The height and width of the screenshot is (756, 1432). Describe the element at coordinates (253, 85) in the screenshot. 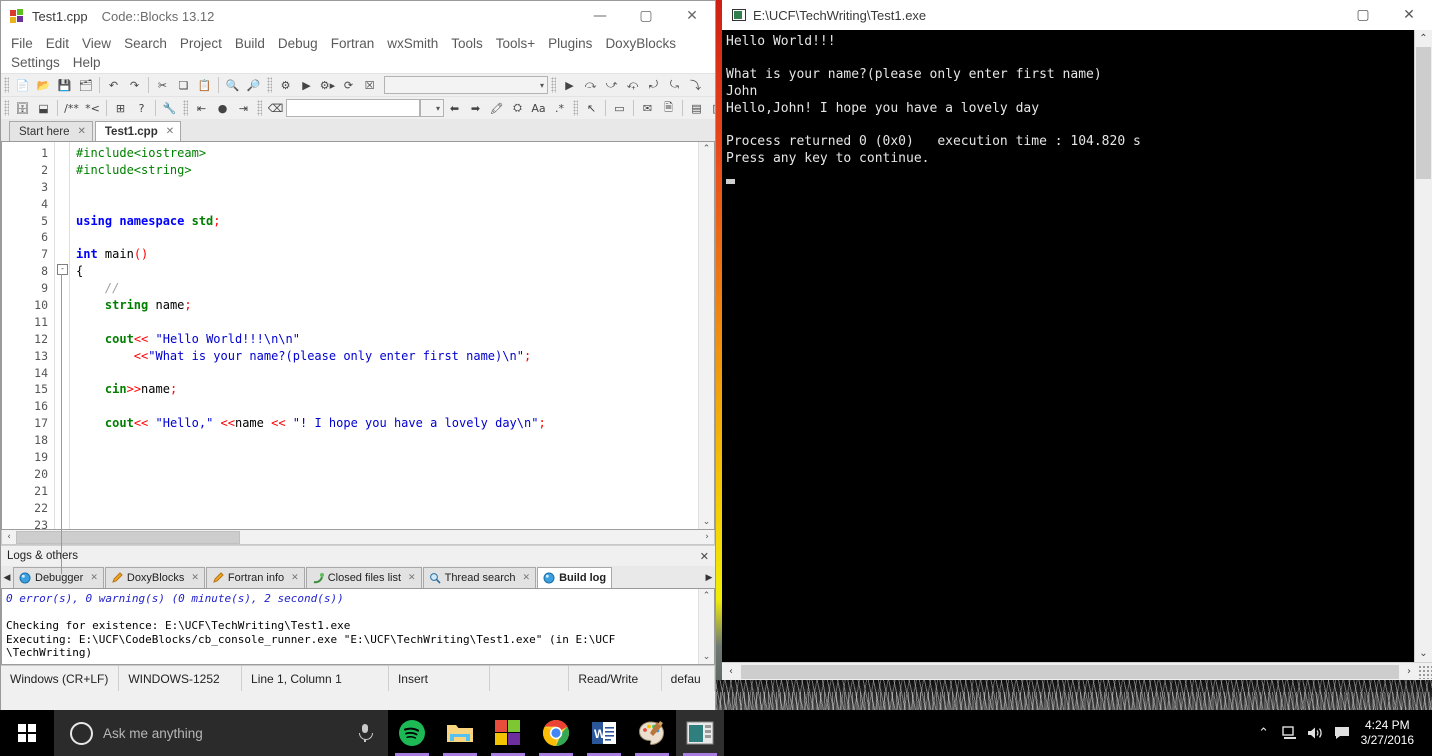

I see `replace-icon: 🔎` at that location.